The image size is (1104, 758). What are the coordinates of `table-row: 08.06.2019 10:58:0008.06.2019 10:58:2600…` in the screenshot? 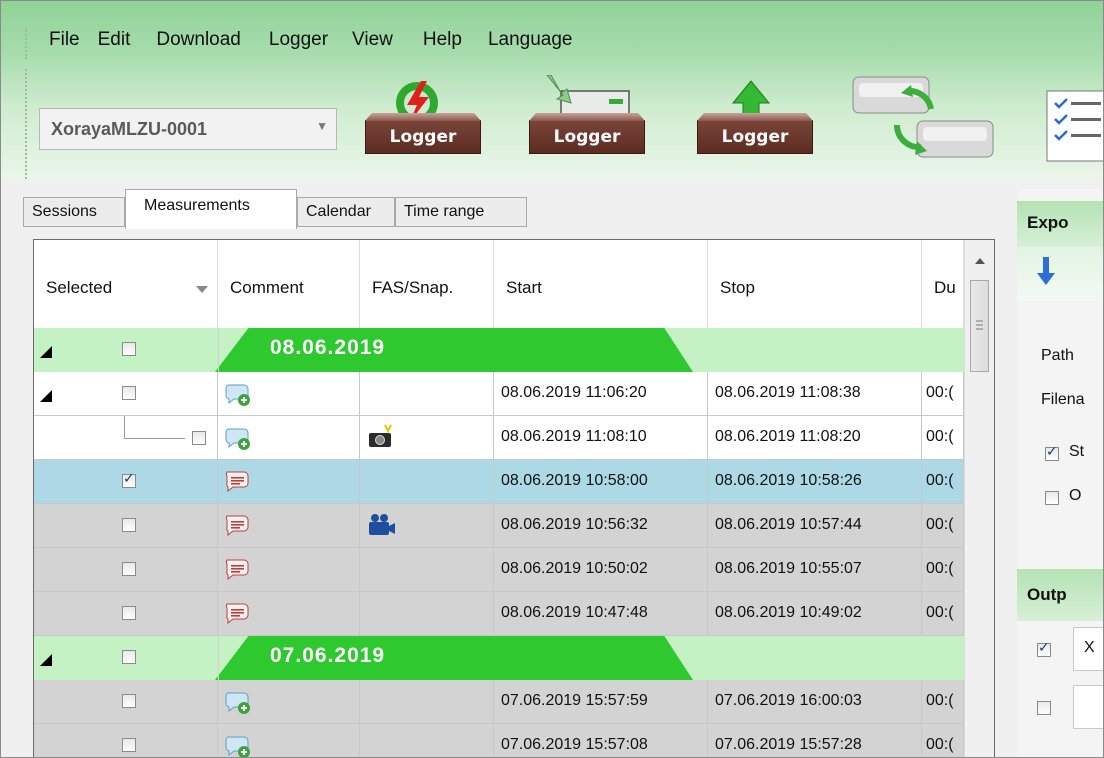 It's located at (499, 482).